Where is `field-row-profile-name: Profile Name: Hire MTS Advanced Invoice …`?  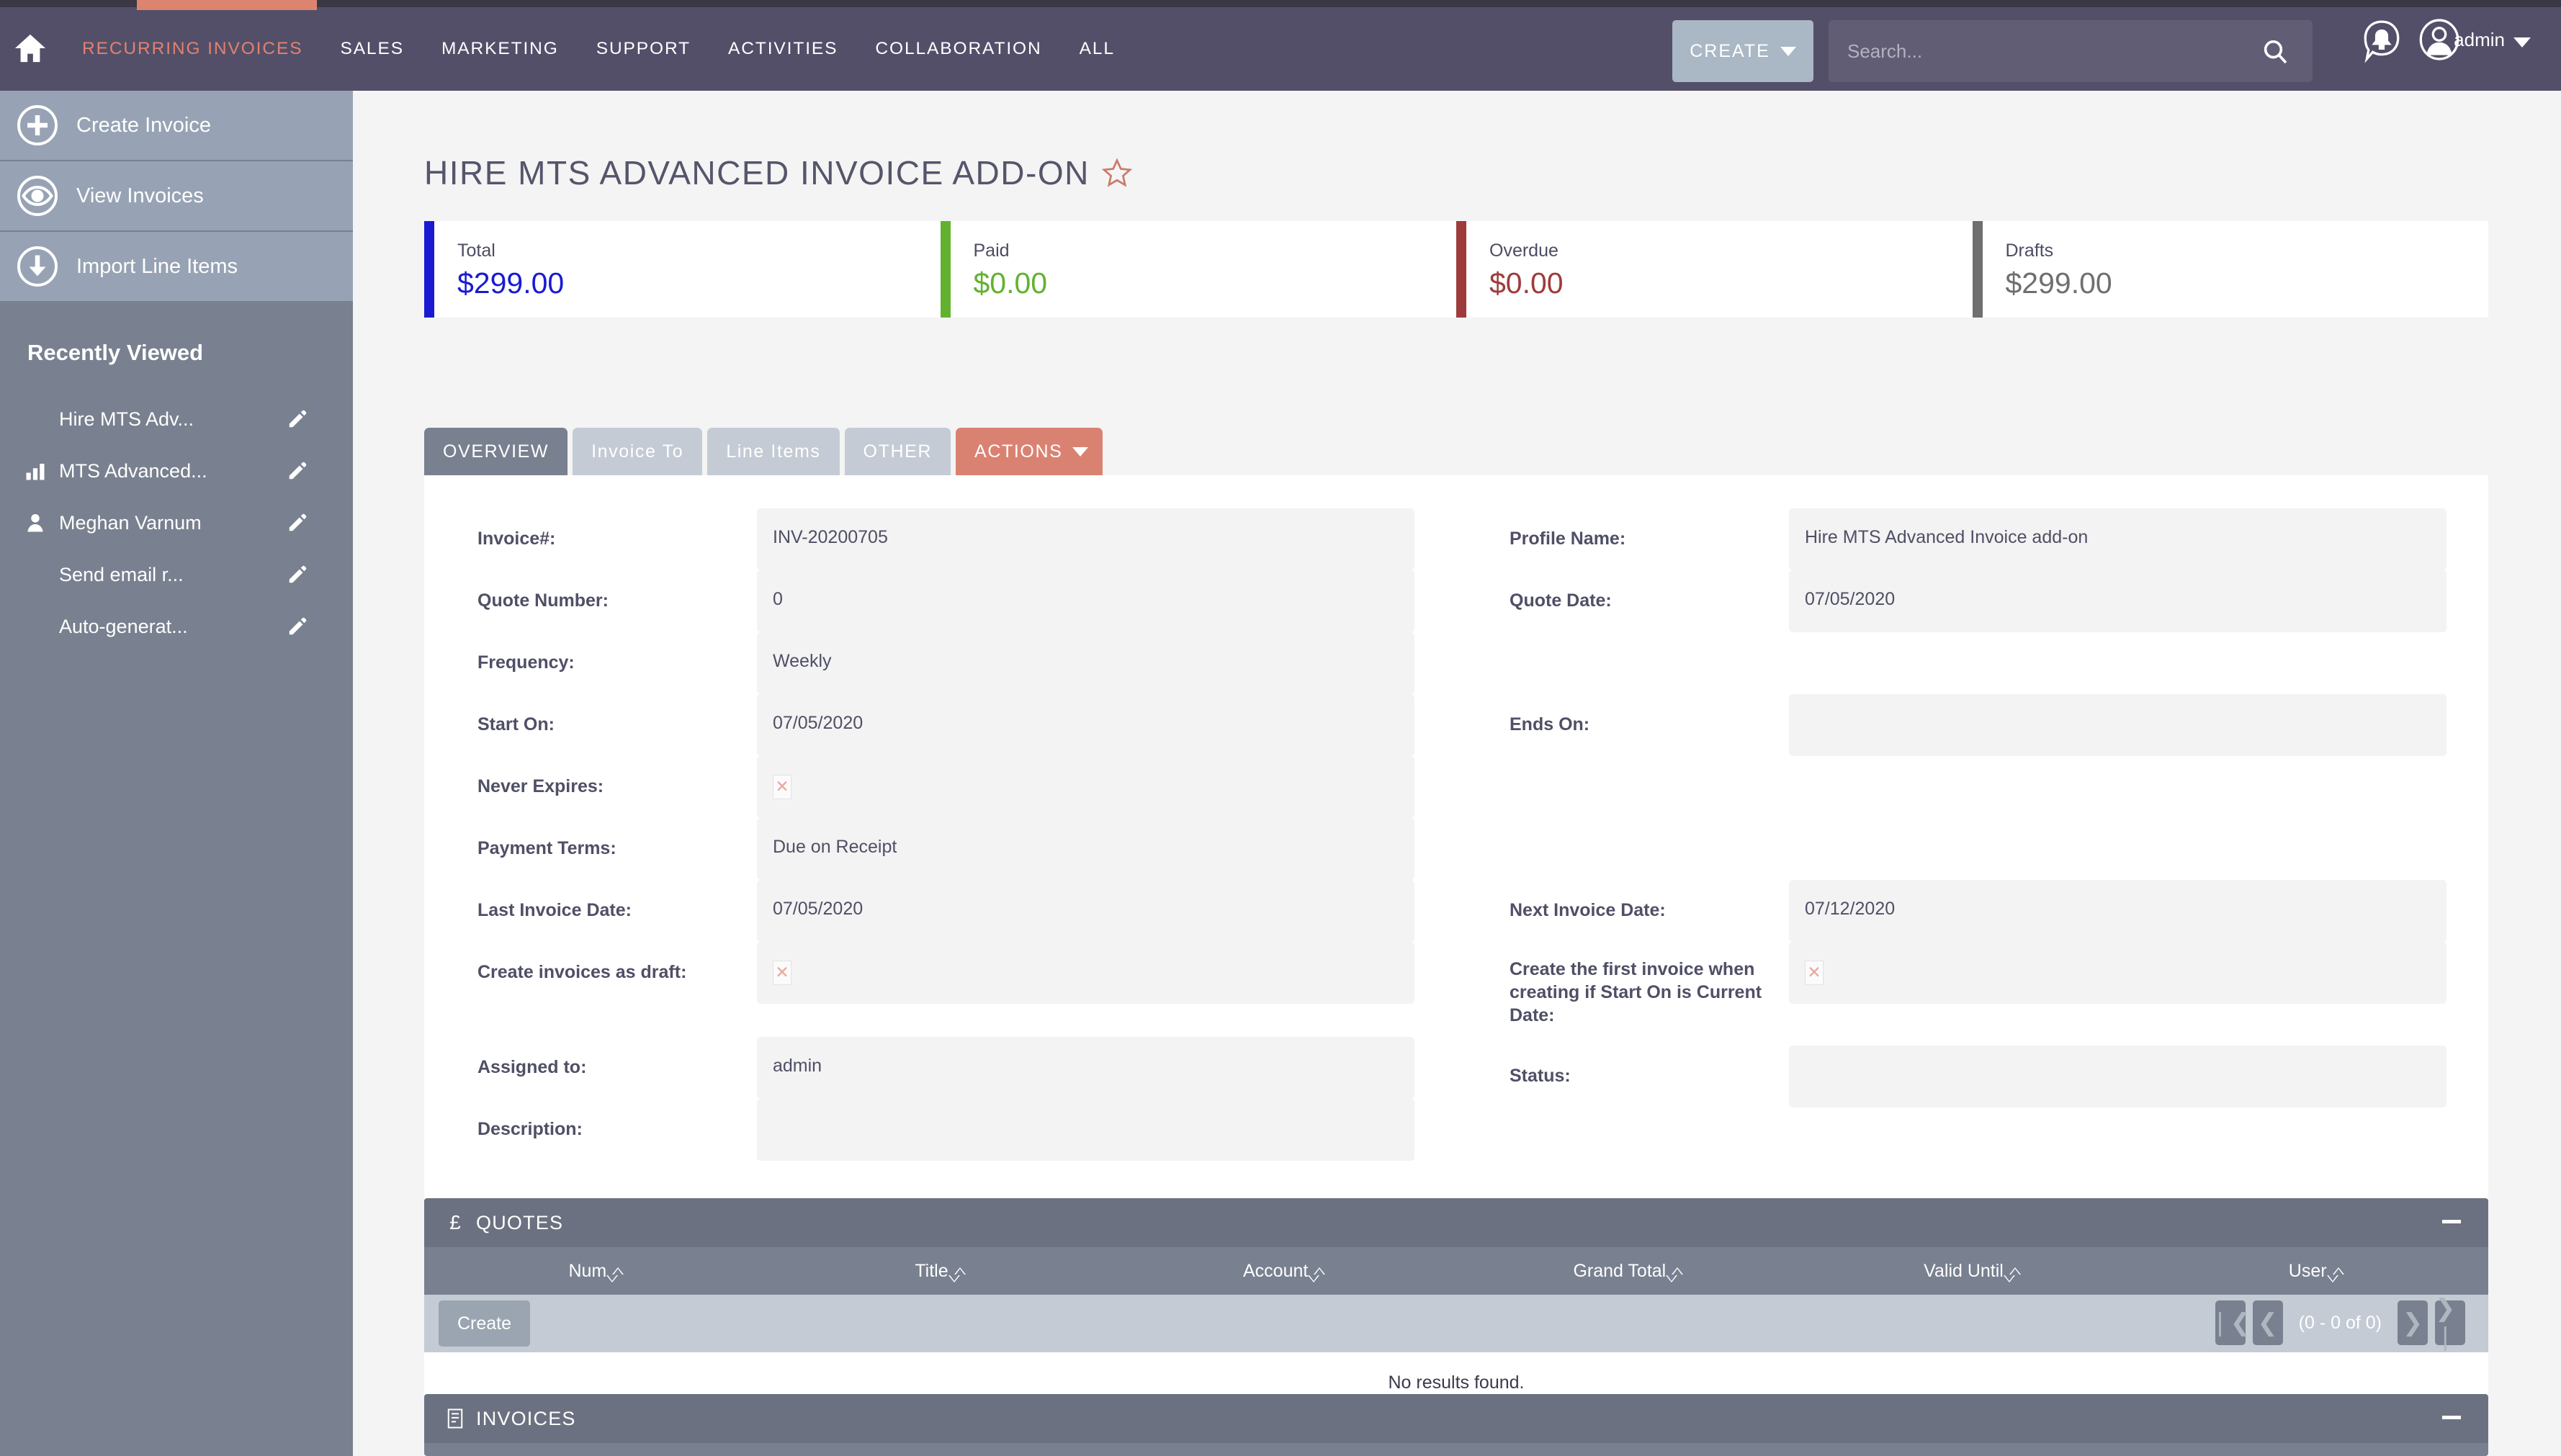
field-row-profile-name: Profile Name: Hire MTS Advanced Invoice … is located at coordinates (1972, 539).